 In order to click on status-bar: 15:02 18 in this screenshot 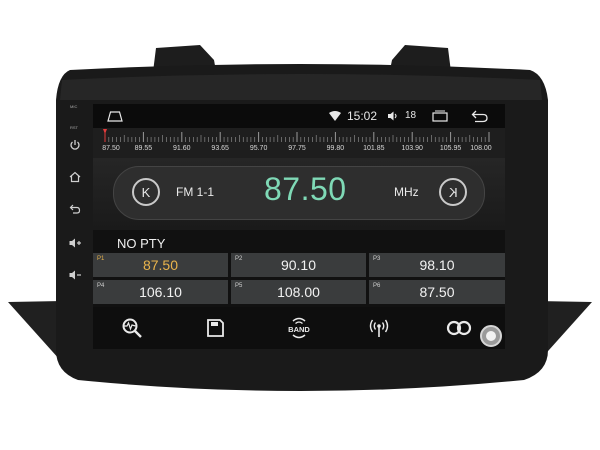, I will do `click(299, 116)`.